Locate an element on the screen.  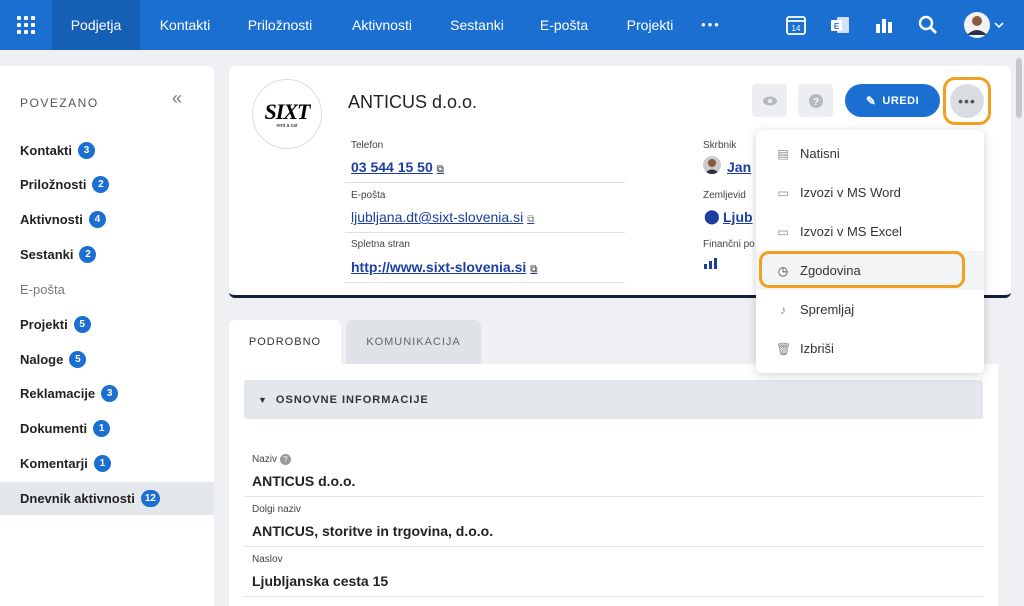
collapse-sidebar-icon: « is located at coordinates (177, 98).